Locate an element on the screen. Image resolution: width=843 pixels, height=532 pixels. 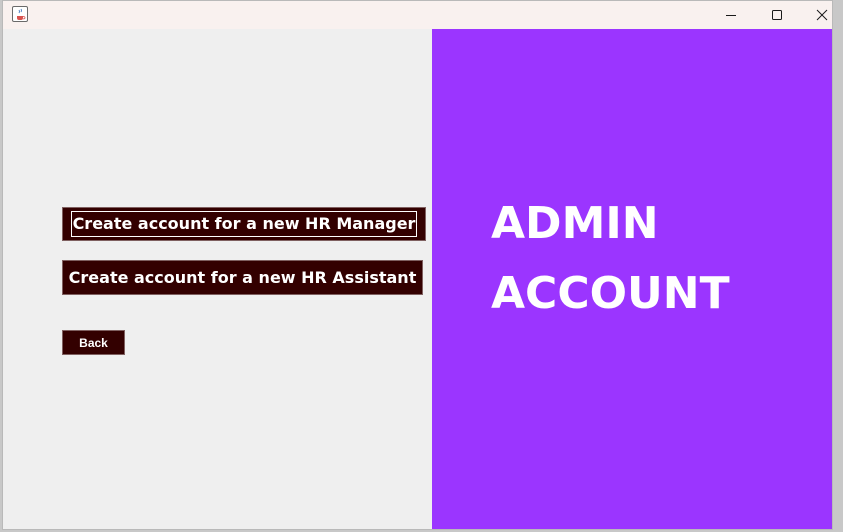
close-icon is located at coordinates (822, 15).